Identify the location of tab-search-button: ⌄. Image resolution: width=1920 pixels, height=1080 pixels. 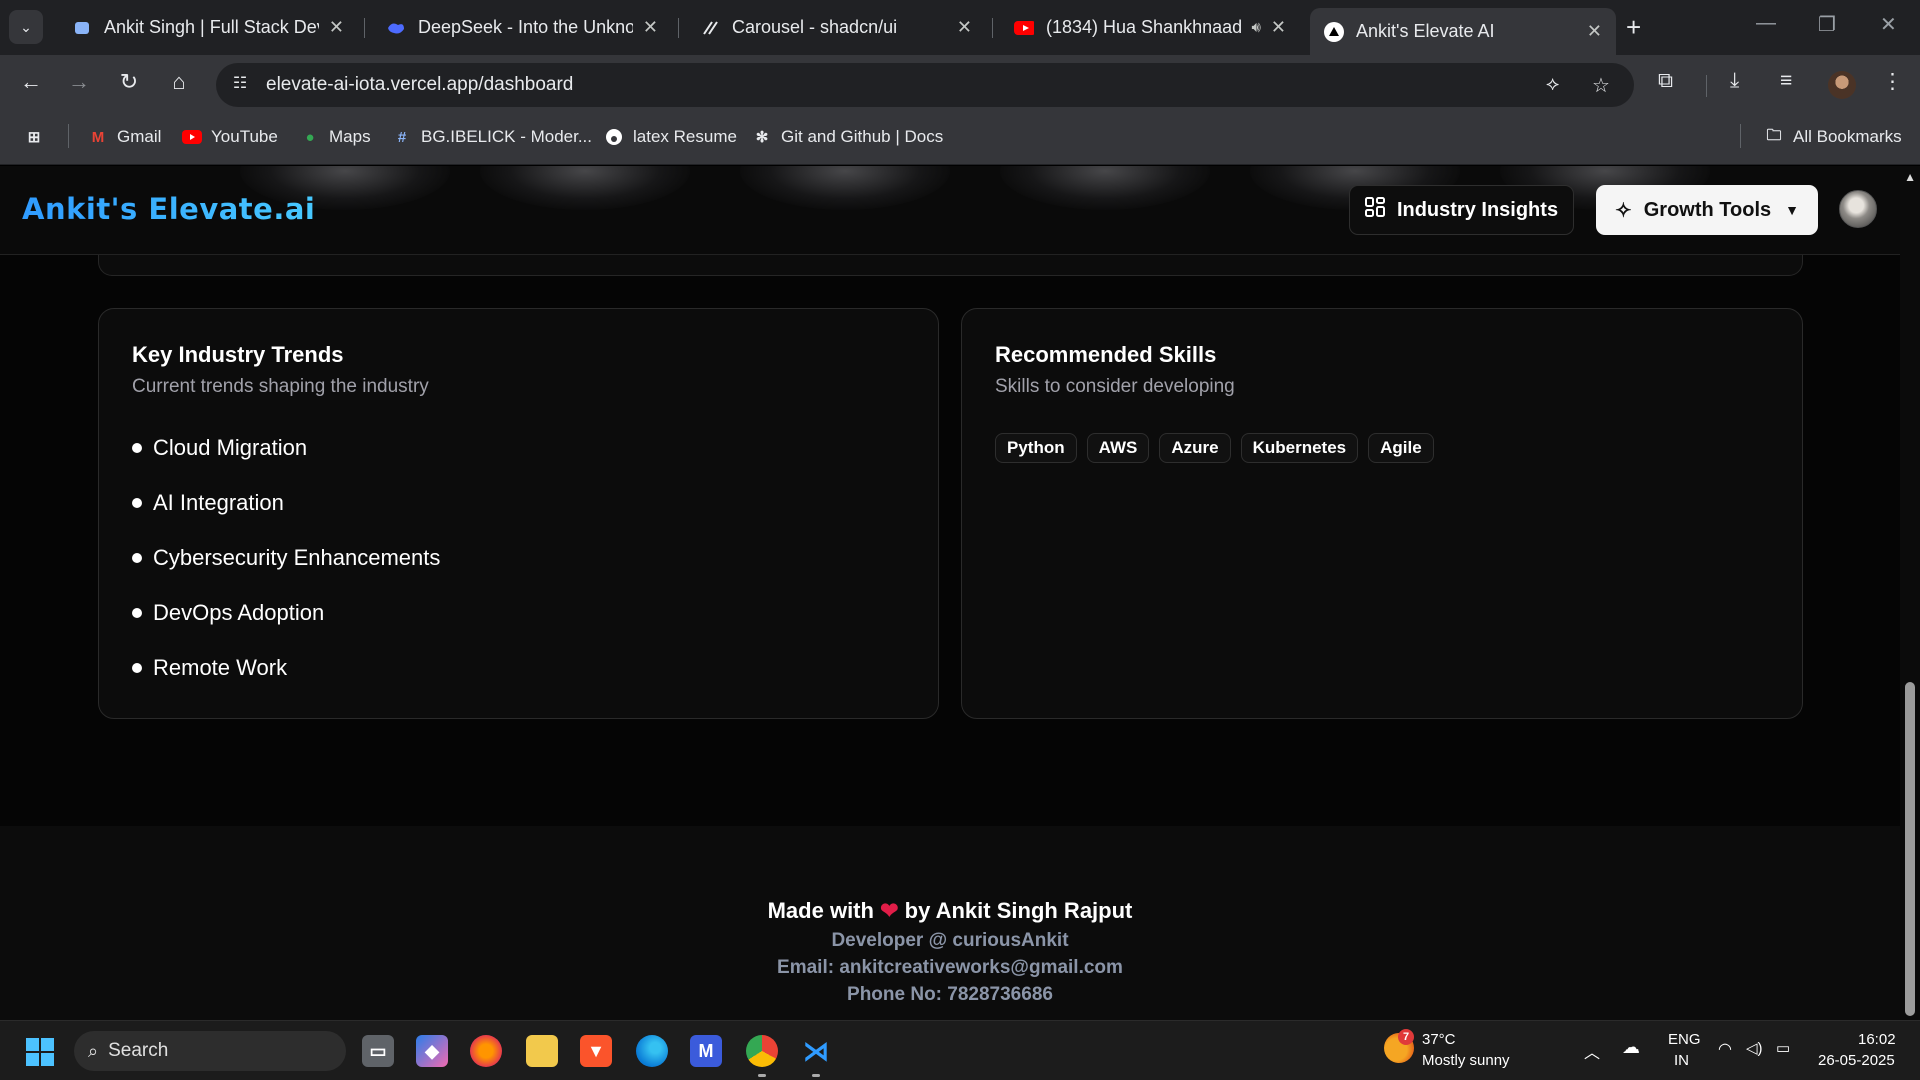
(26, 27).